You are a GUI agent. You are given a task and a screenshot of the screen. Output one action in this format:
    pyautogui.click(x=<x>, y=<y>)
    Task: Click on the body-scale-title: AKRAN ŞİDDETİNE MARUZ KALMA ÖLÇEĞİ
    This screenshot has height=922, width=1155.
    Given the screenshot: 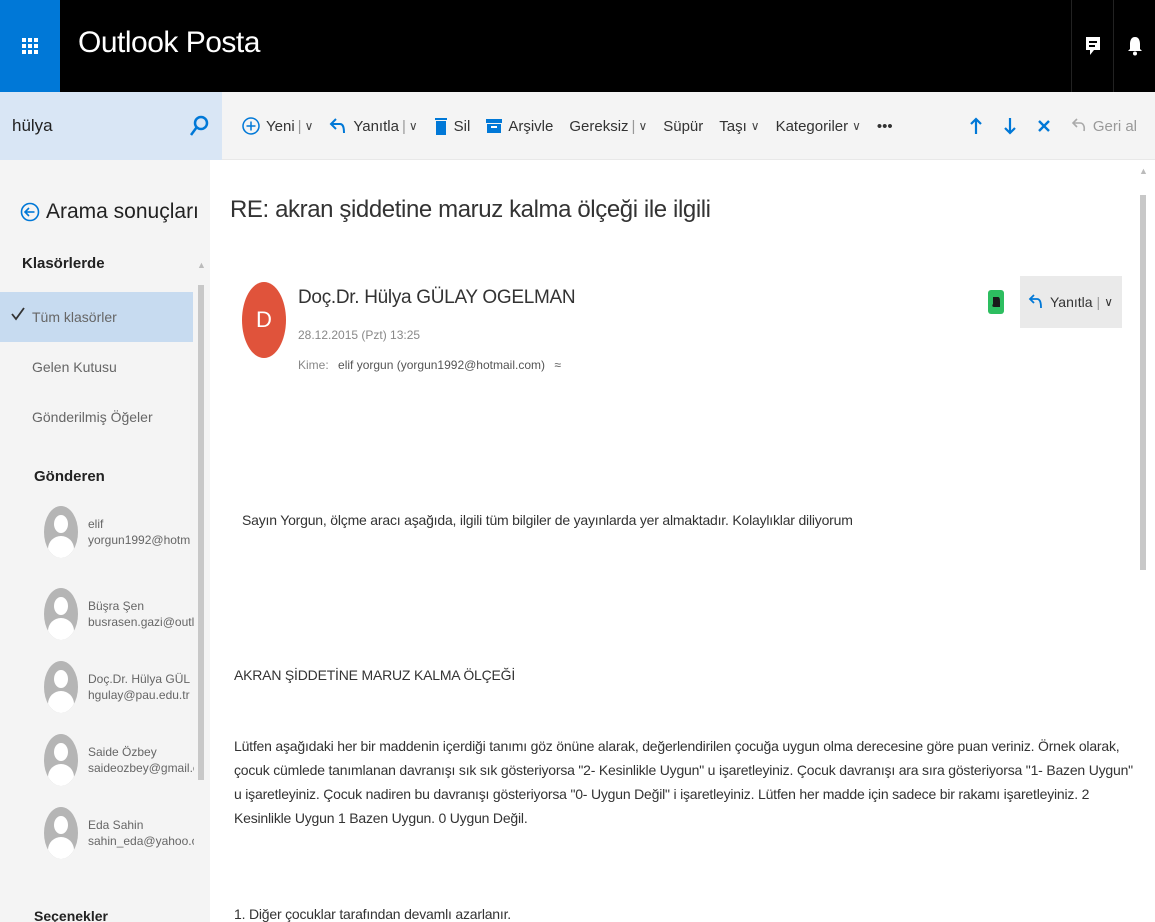 What is the action you would take?
    pyautogui.click(x=375, y=675)
    